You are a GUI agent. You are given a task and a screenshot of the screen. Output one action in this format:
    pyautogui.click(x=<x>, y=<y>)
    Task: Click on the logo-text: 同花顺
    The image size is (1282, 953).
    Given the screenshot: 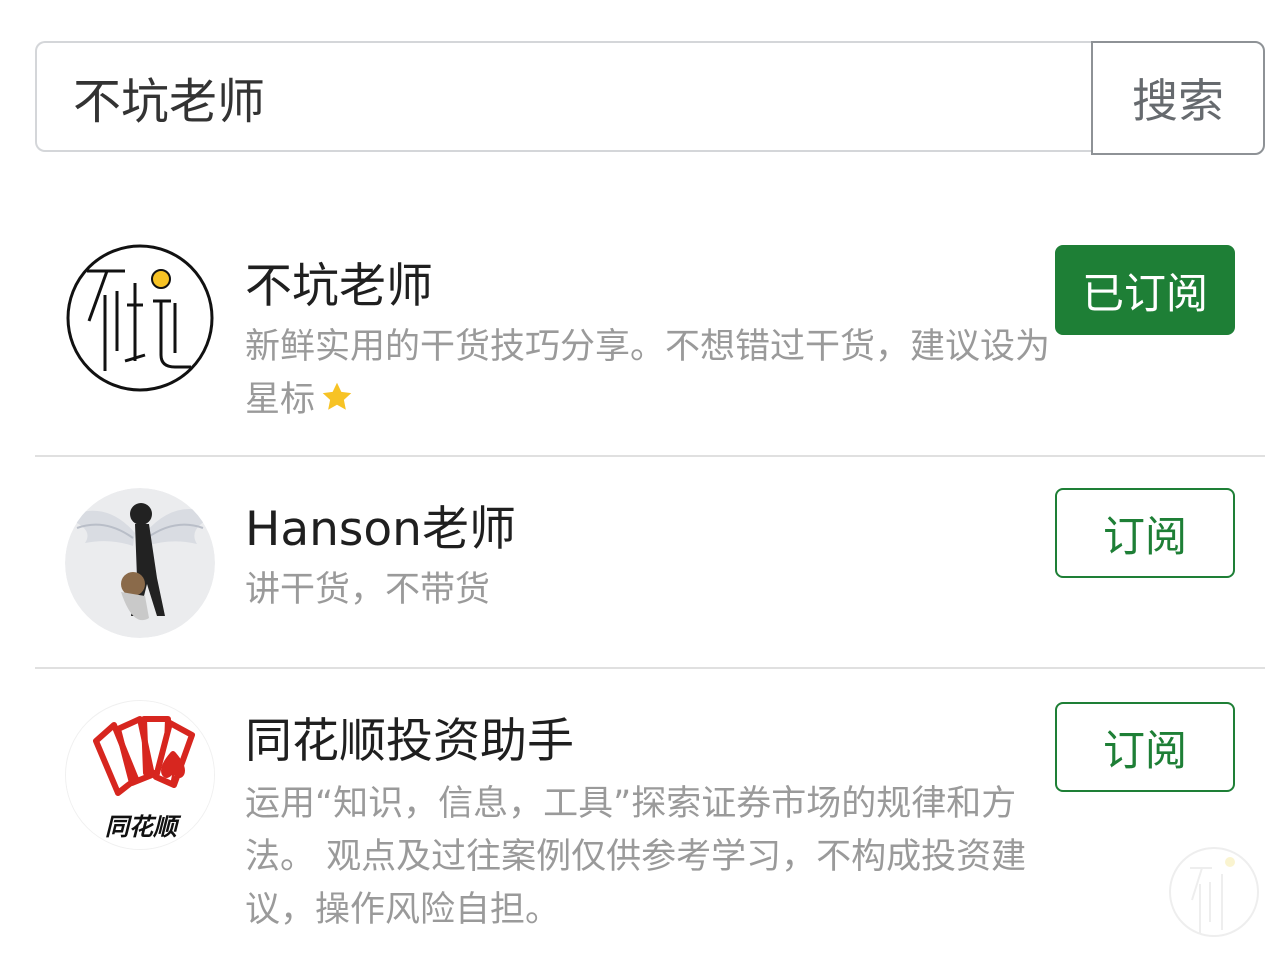 What is the action you would take?
    pyautogui.click(x=143, y=827)
    